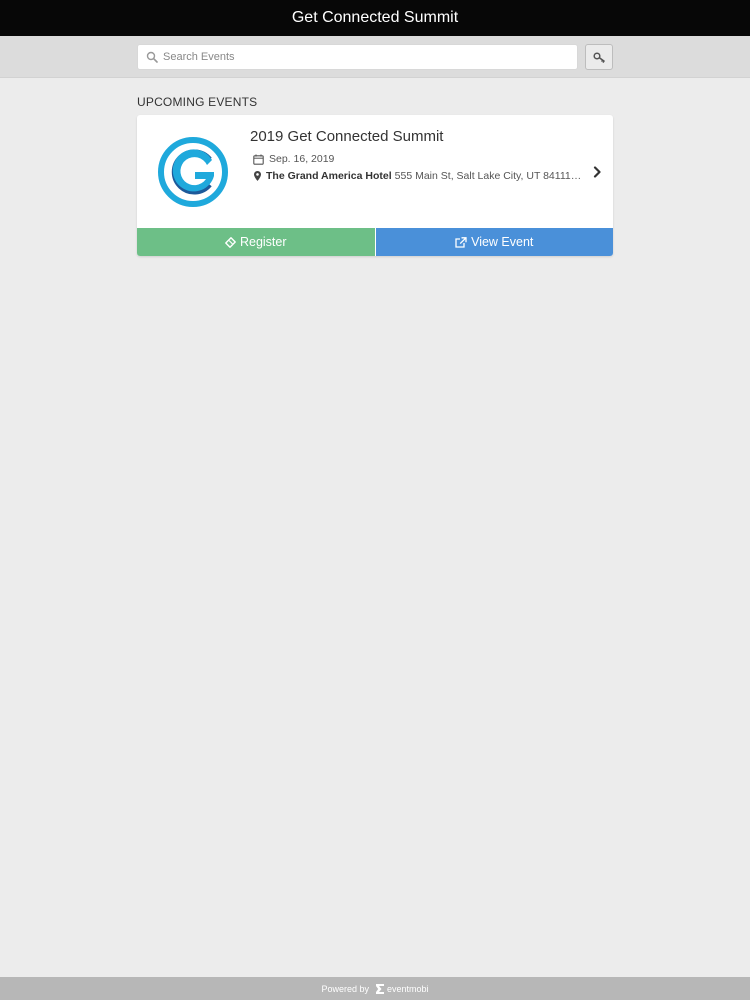  I want to click on footer: Powered by eventmobi, so click(375, 988).